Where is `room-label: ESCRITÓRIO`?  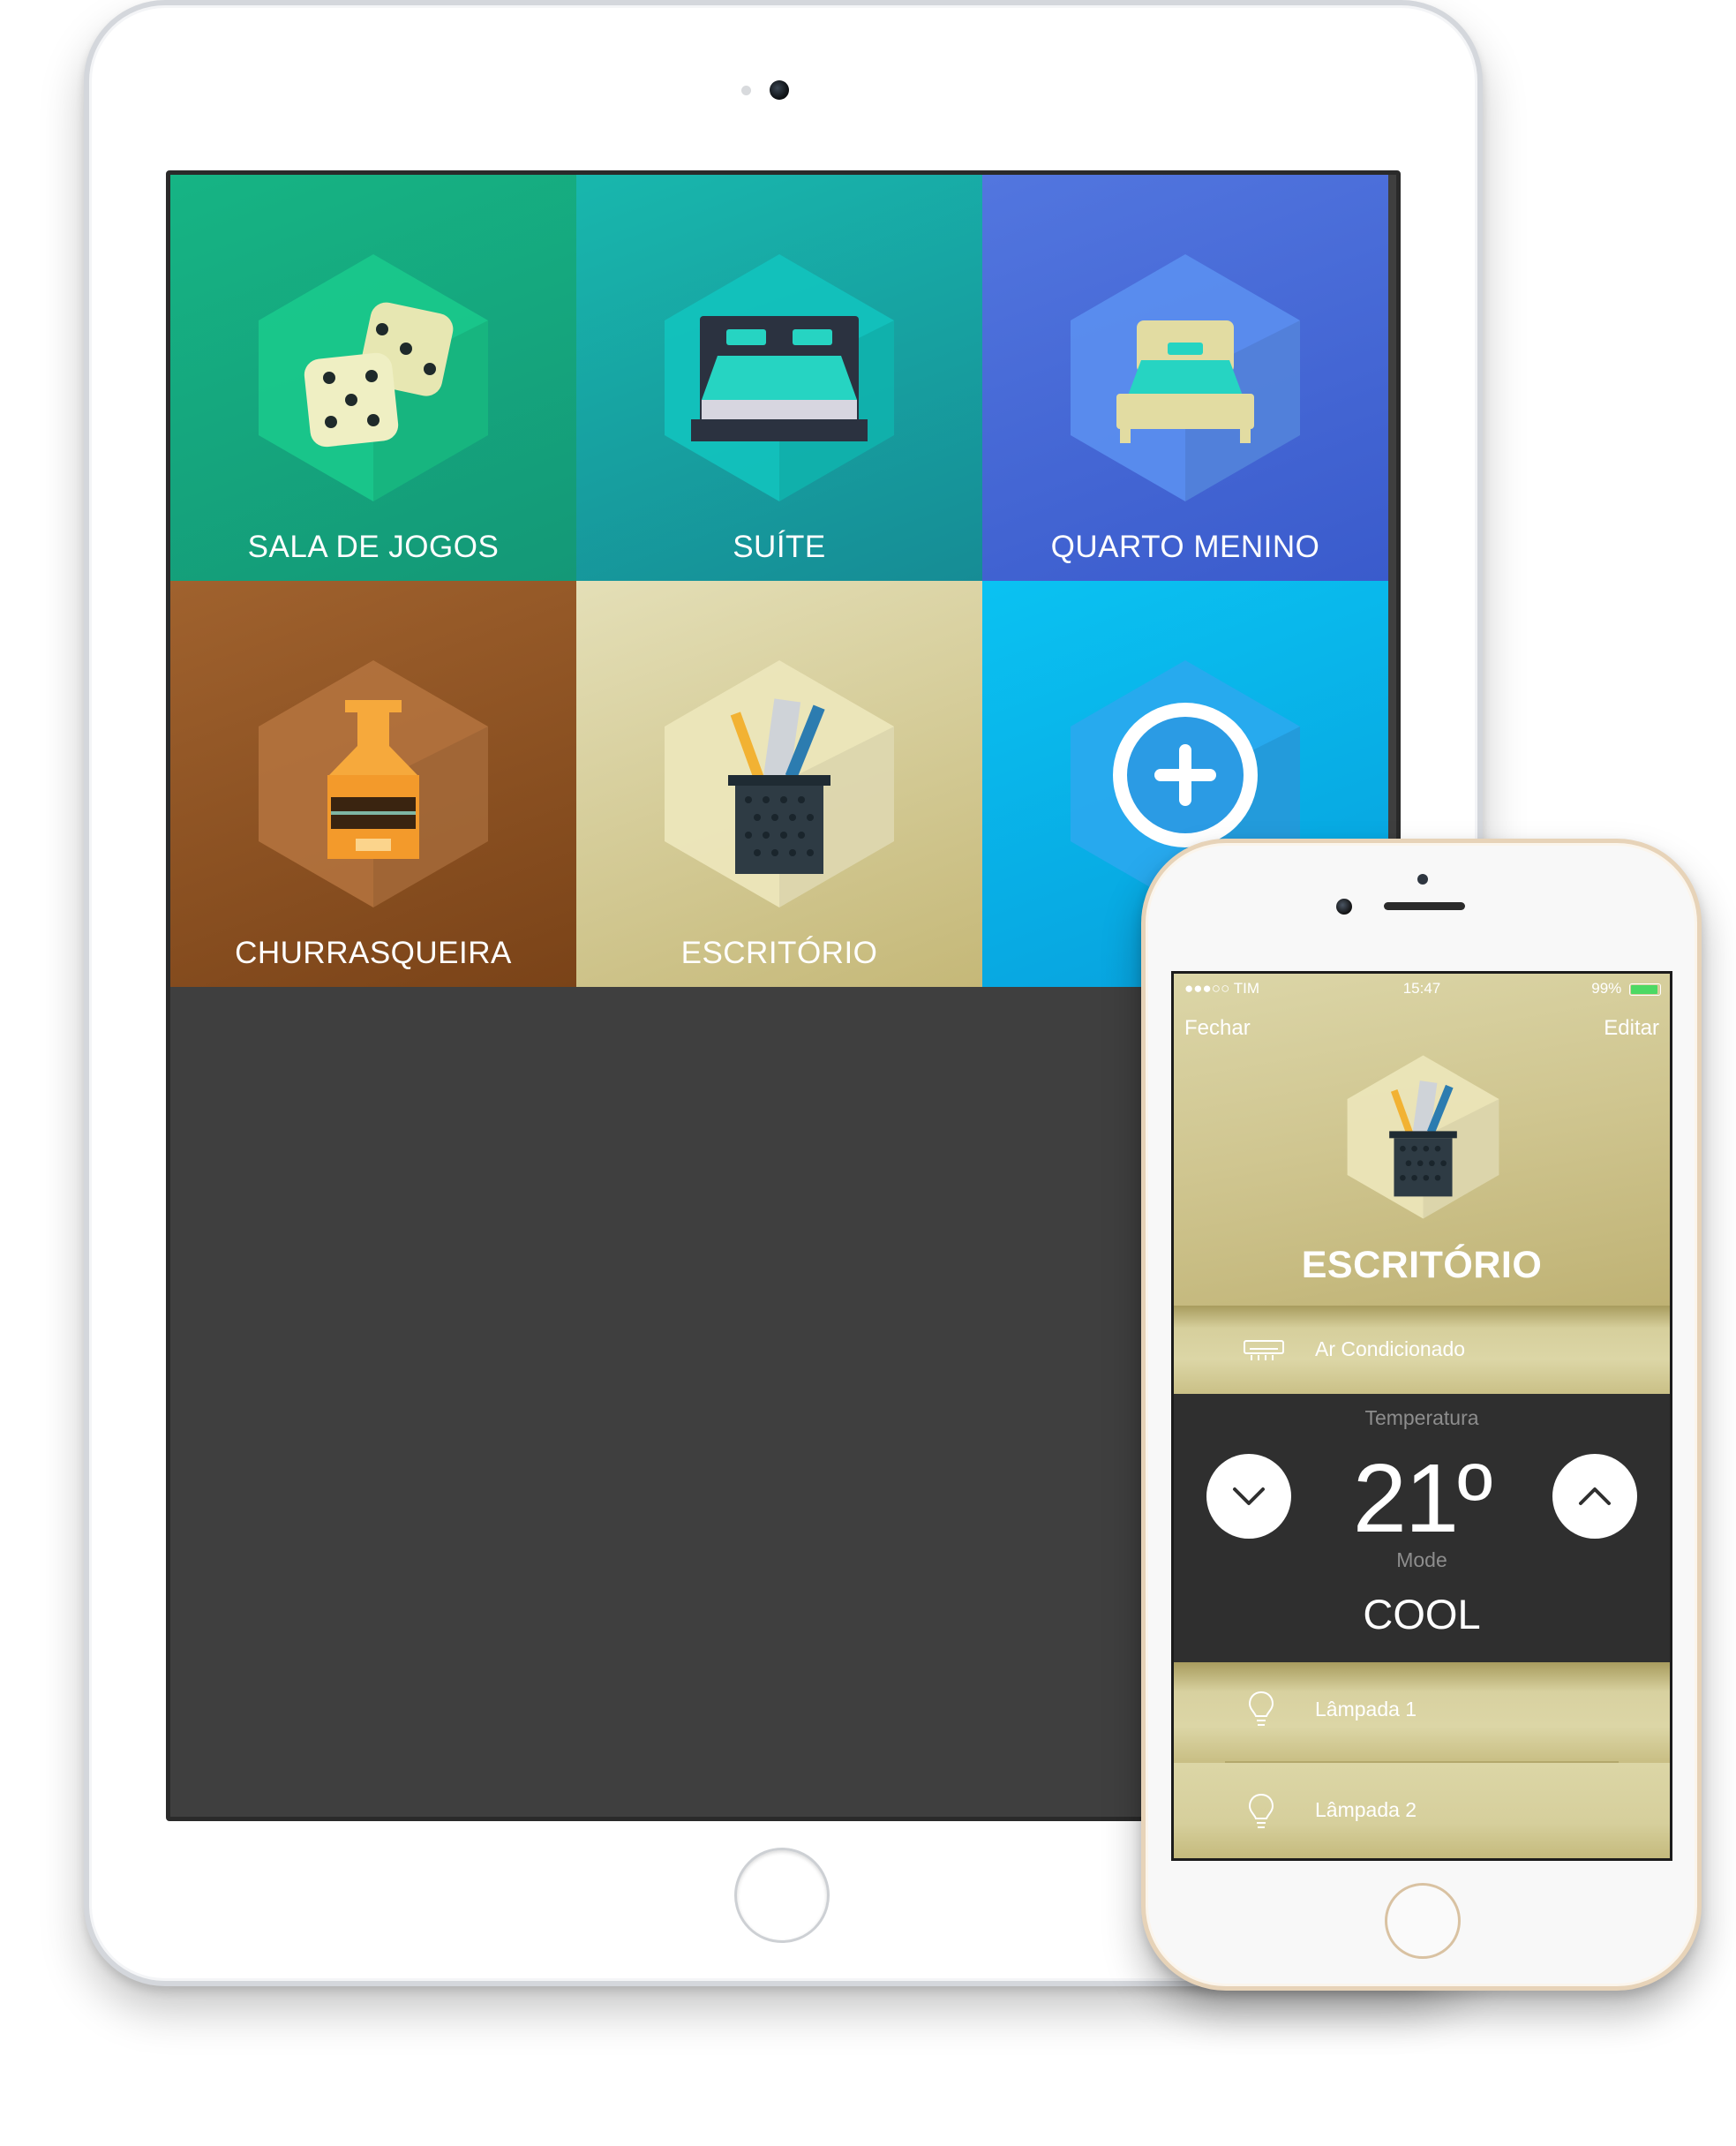 room-label: ESCRITÓRIO is located at coordinates (779, 953).